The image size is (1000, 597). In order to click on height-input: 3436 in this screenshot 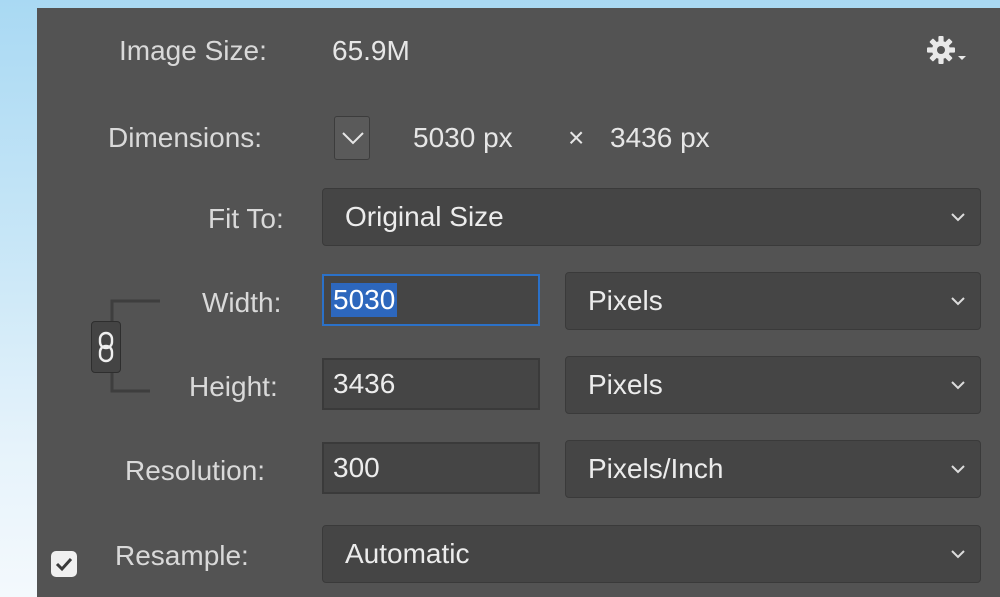, I will do `click(431, 384)`.